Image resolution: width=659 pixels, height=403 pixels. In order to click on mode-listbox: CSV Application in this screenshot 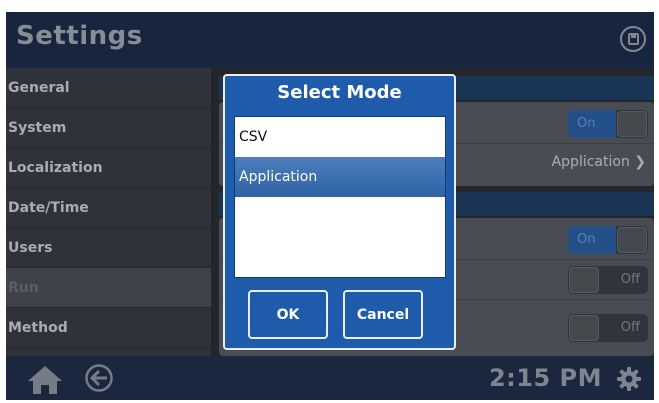, I will do `click(340, 197)`.